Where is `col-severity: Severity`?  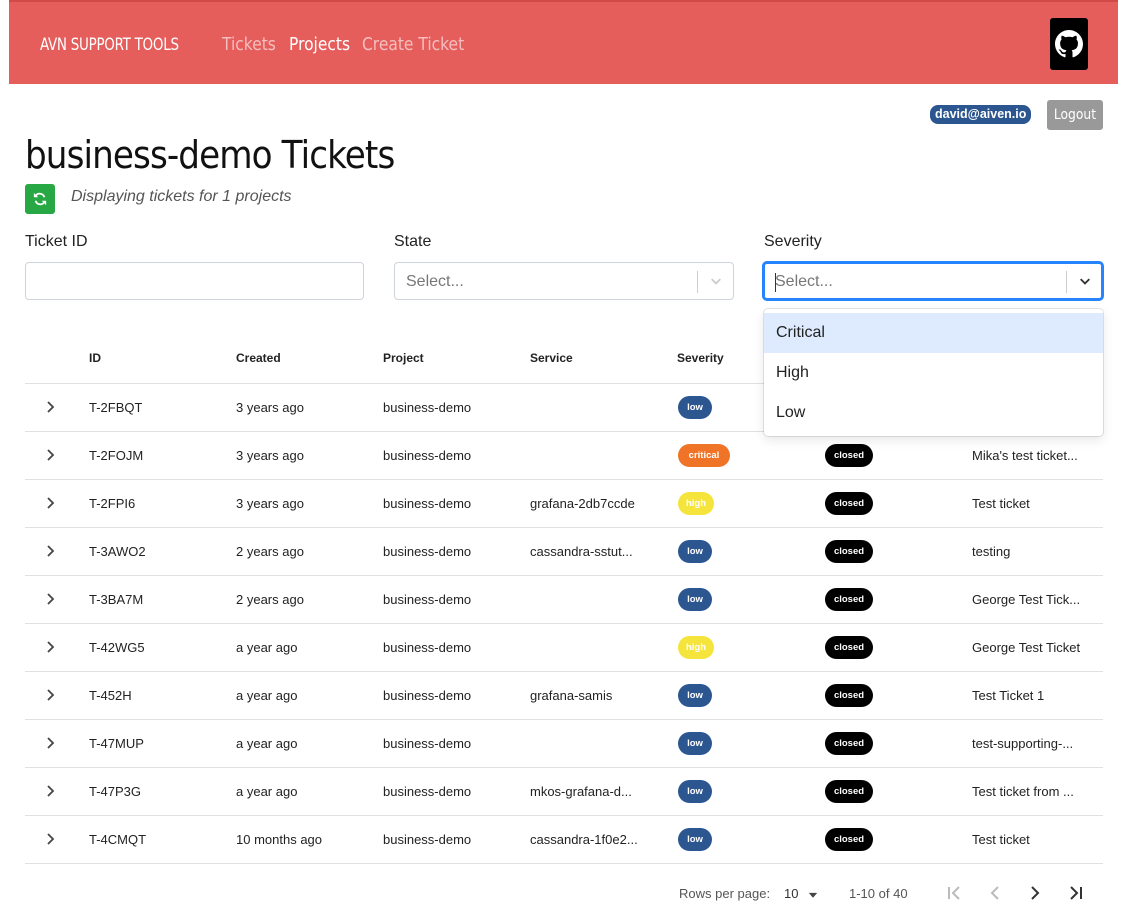 col-severity: Severity is located at coordinates (700, 358).